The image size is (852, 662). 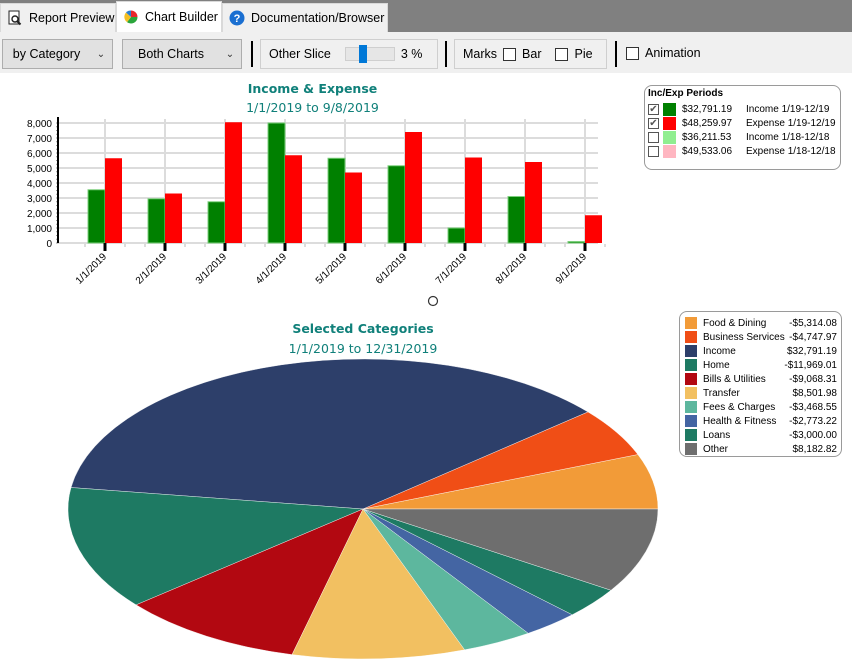 I want to click on x-tick-label: 8/1/2019, so click(x=512, y=269).